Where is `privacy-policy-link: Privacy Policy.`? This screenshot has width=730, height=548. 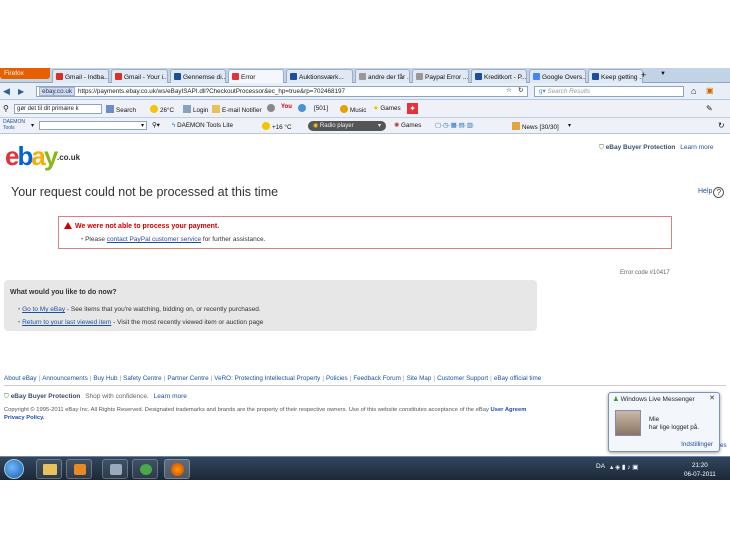 privacy-policy-link: Privacy Policy. is located at coordinates (24, 418).